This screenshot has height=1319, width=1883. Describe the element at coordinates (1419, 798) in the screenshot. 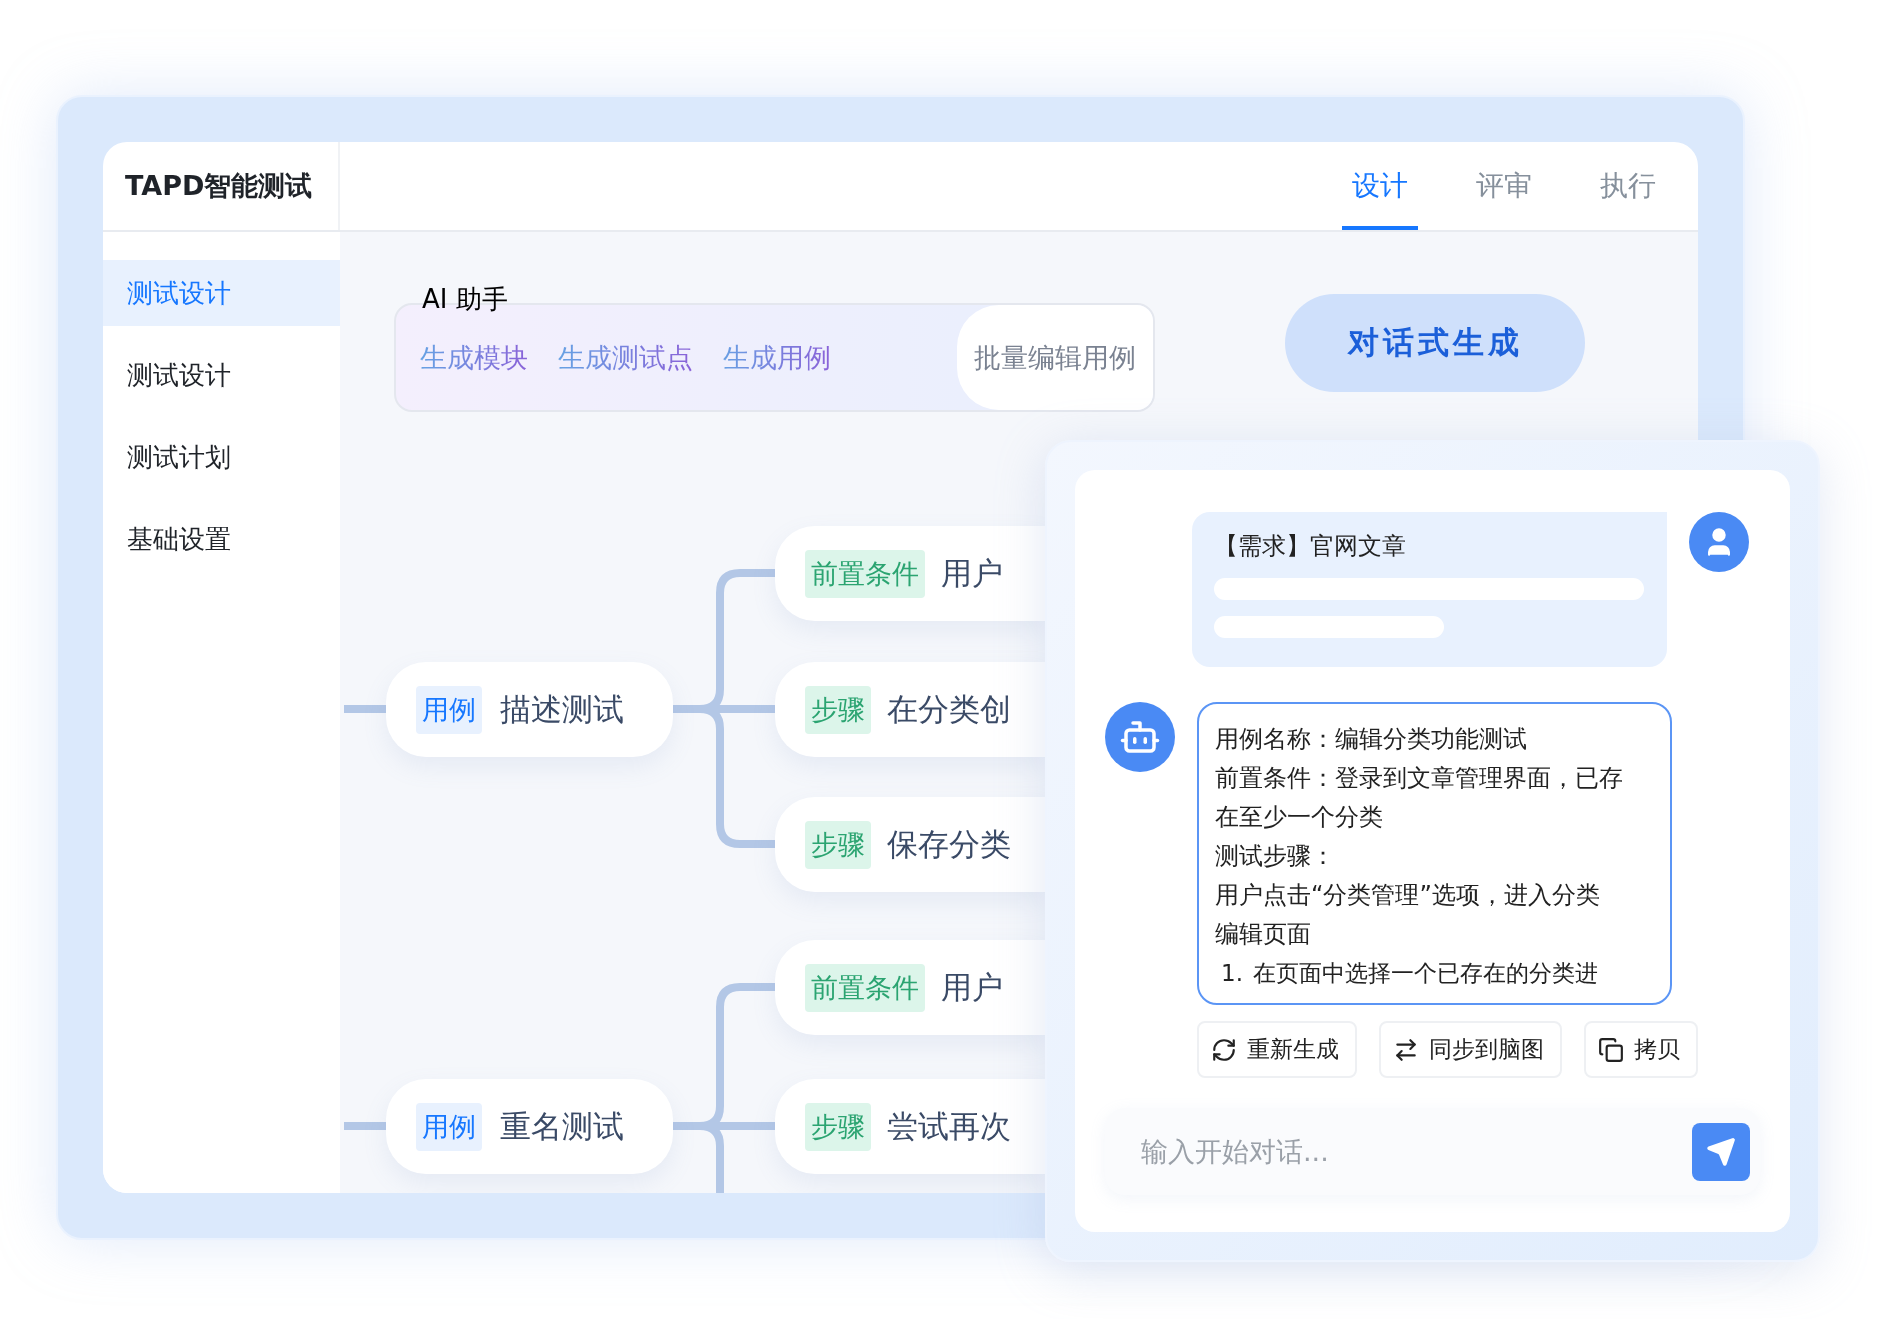

I see `message-line: 前置条件：登录到文章管理界面，已存在至少一个分类` at that location.